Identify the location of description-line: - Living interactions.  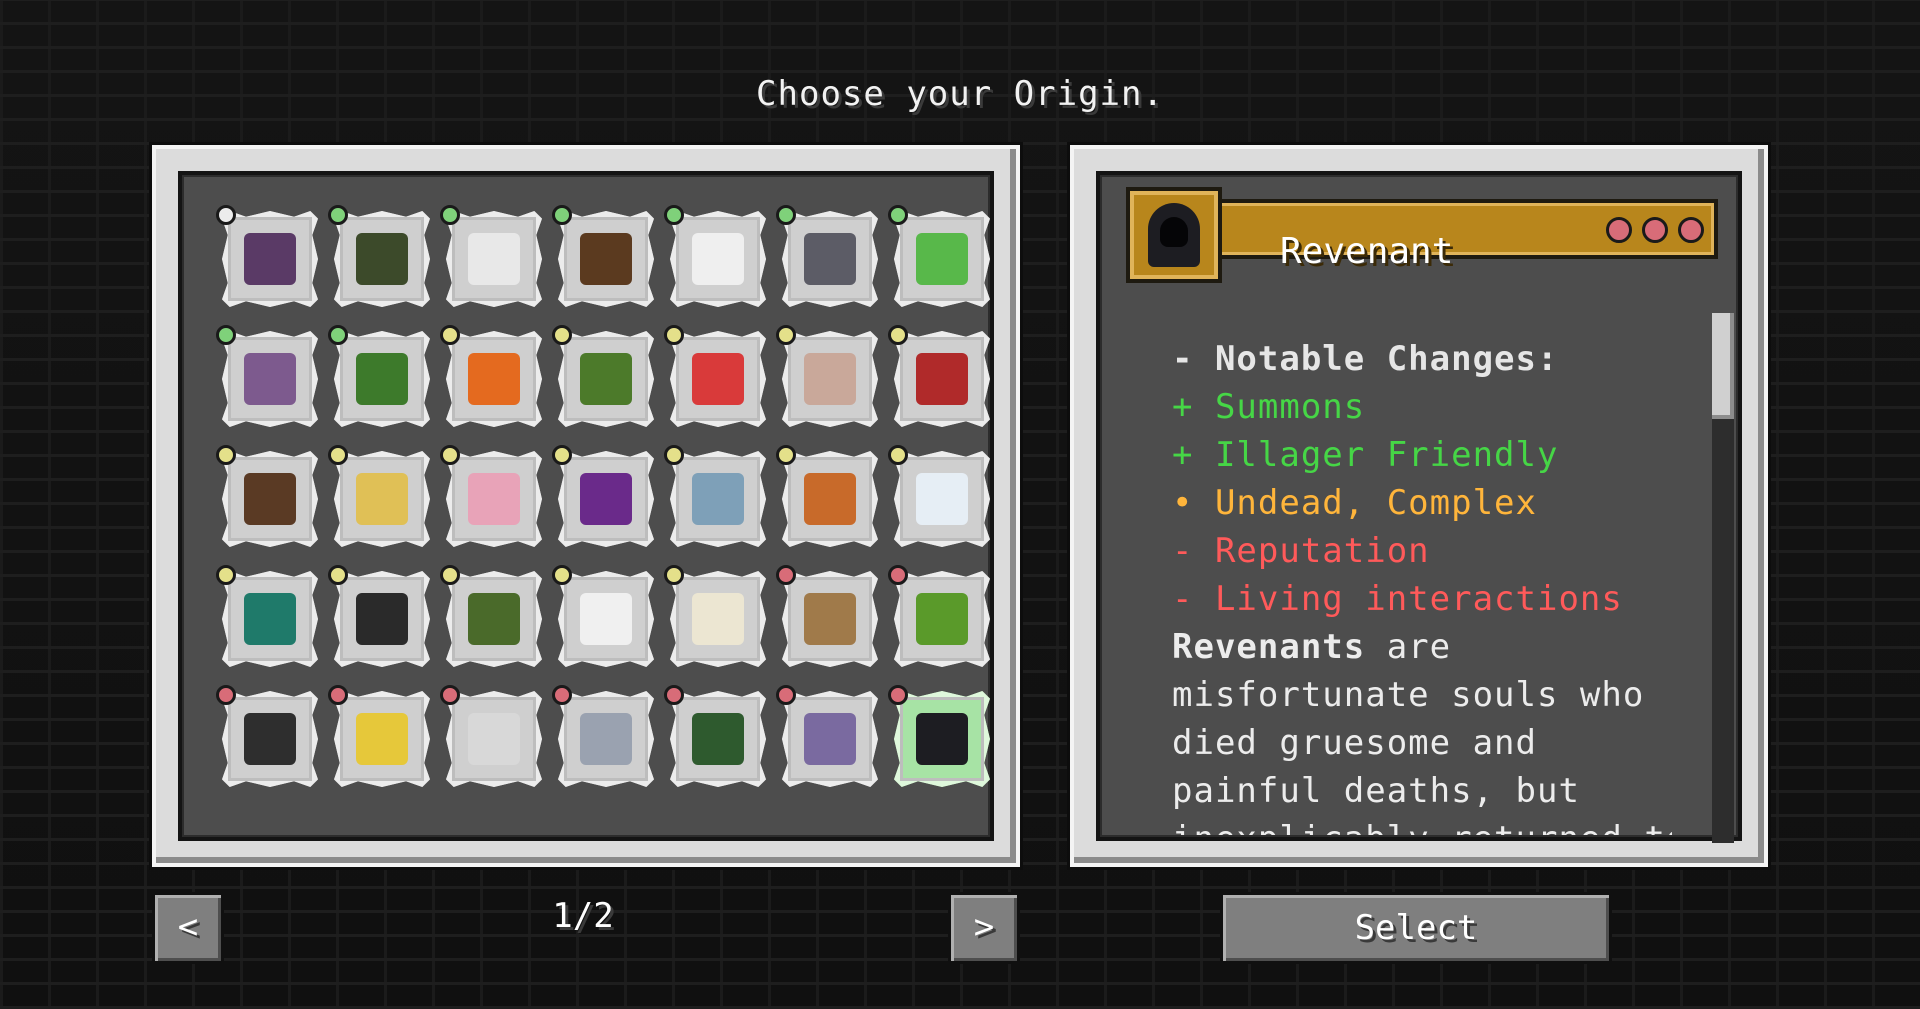
(1397, 599).